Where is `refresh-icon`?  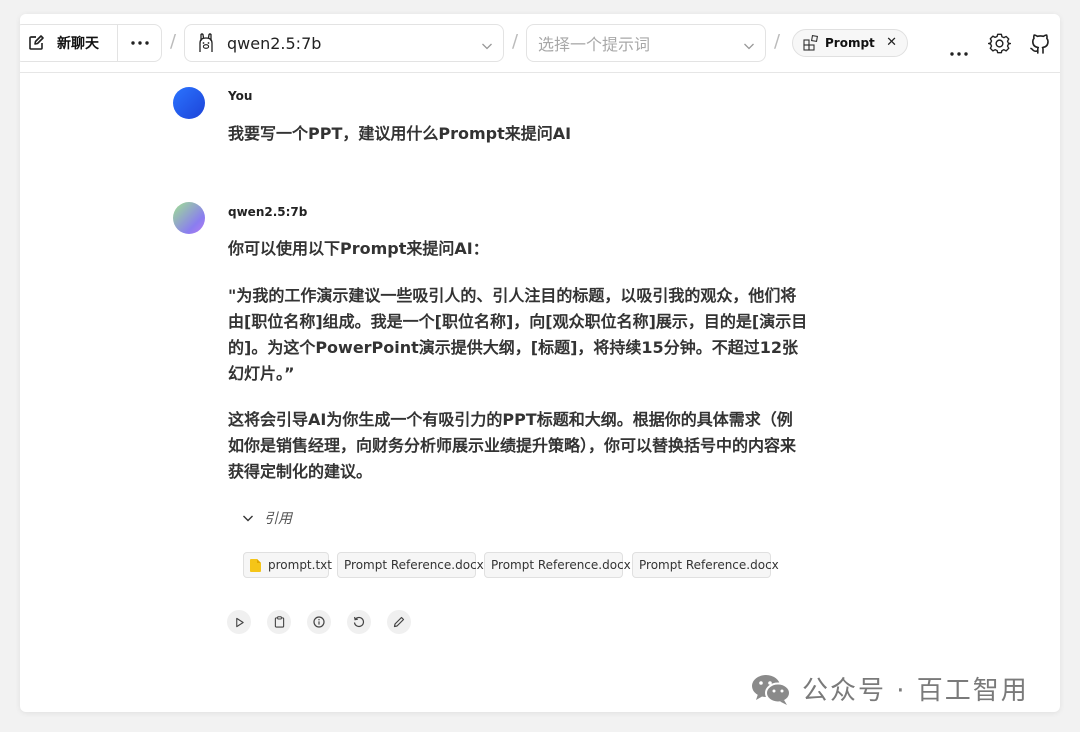 refresh-icon is located at coordinates (359, 622).